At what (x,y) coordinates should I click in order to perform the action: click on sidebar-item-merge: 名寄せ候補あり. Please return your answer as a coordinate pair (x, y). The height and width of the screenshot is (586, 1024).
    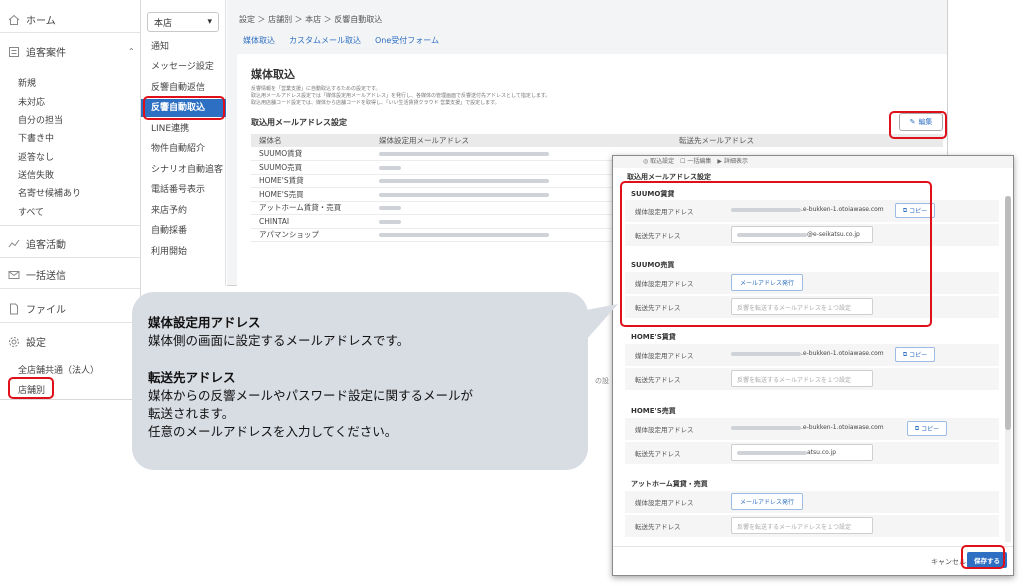
    Looking at the image, I should click on (49, 192).